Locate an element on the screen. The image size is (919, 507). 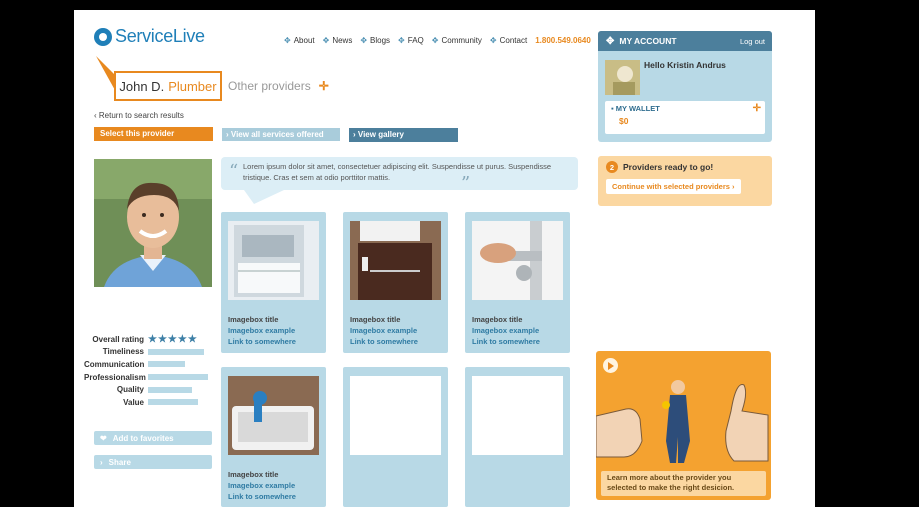
quote-open-icon: “ is located at coordinates (234, 171).